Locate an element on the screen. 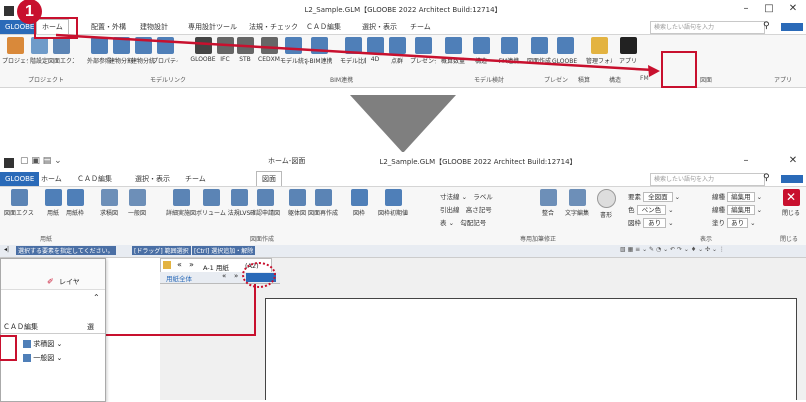 The width and height of the screenshot is (806, 402). zoom-item-general-label: 一般図 is located at coordinates (44, 358).